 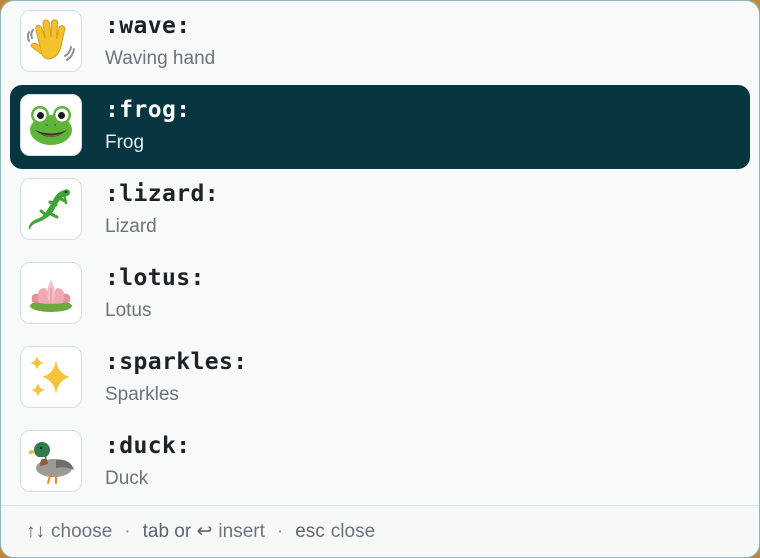 I want to click on emoji-option-frog: :frog: Frog, so click(x=380, y=127).